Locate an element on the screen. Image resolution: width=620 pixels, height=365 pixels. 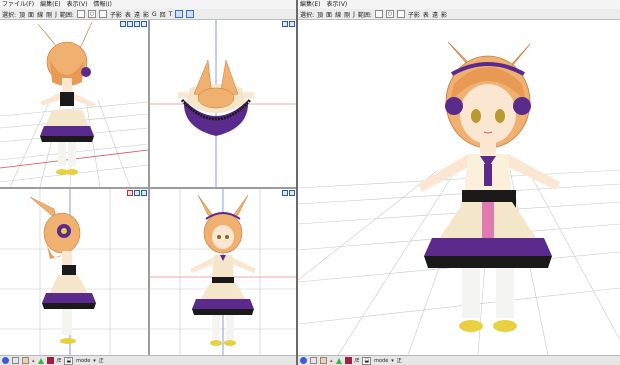
viewport-top is located at coordinates (223, 103).